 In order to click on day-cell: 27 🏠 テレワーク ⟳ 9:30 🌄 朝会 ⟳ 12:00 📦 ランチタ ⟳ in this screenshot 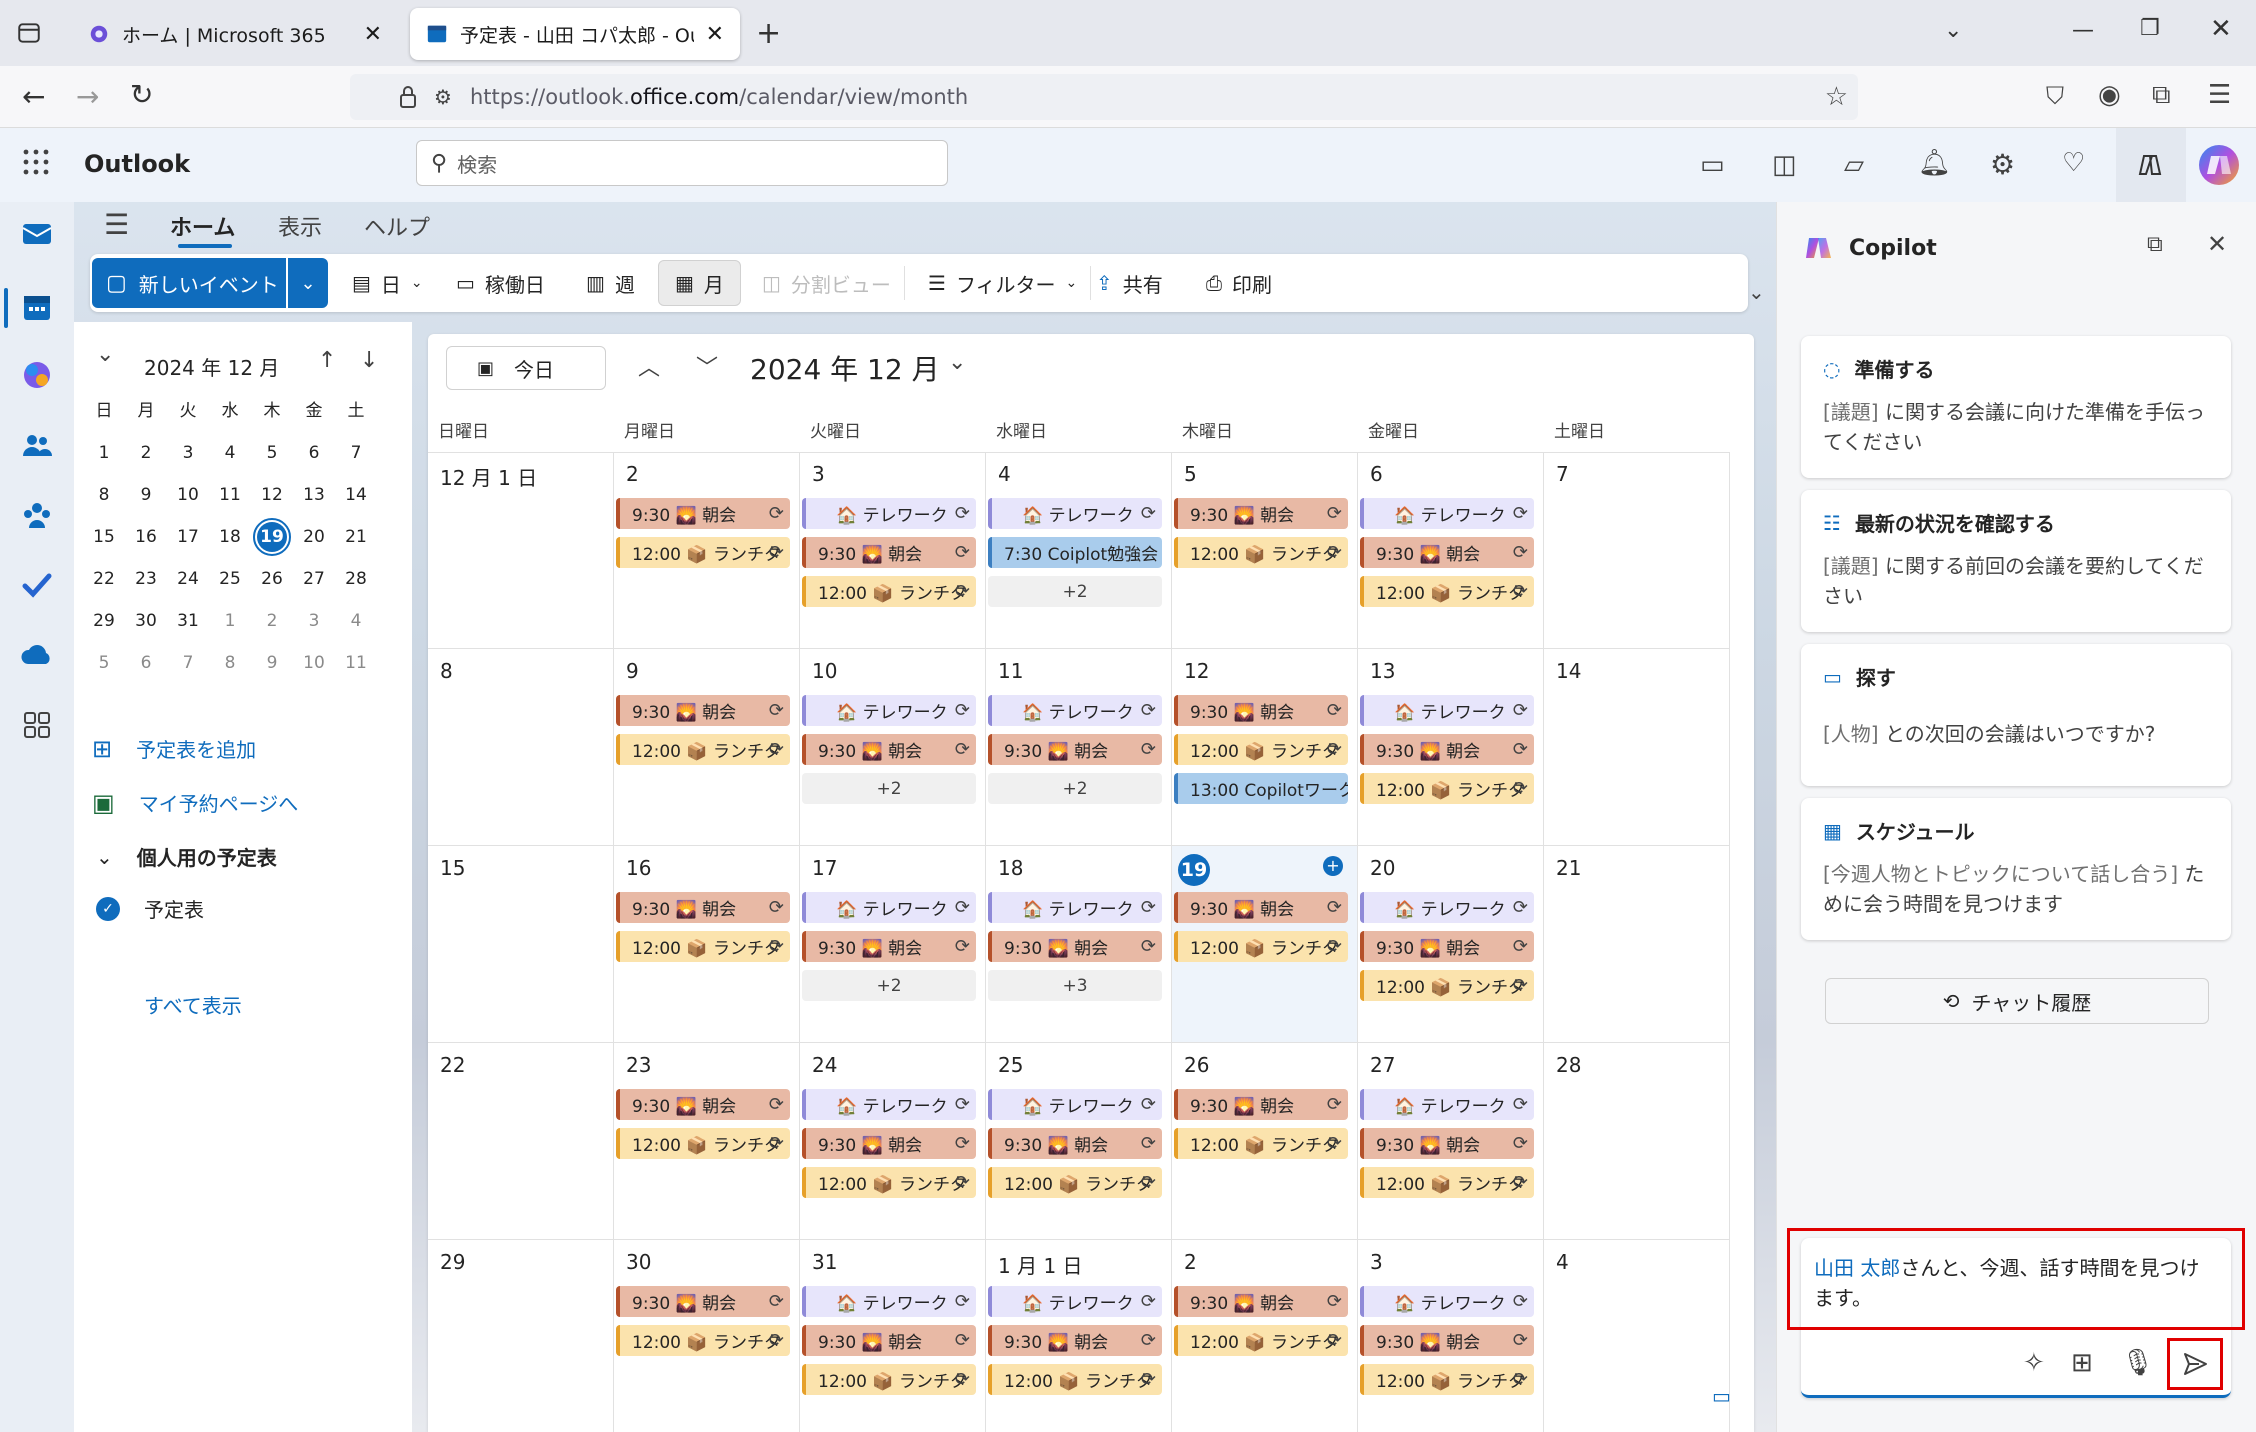, I will do `click(1451, 1141)`.